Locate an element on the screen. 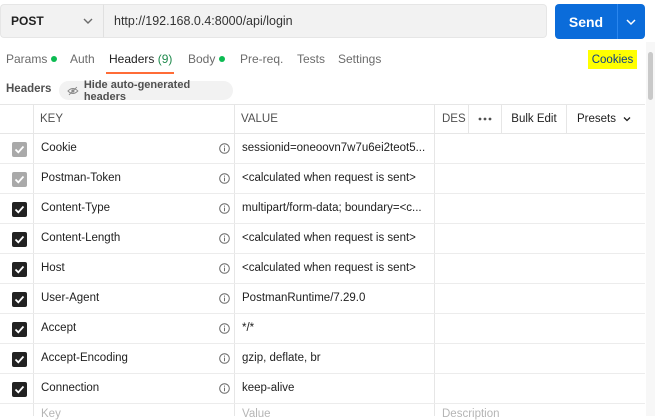  send-button: Send is located at coordinates (600, 21).